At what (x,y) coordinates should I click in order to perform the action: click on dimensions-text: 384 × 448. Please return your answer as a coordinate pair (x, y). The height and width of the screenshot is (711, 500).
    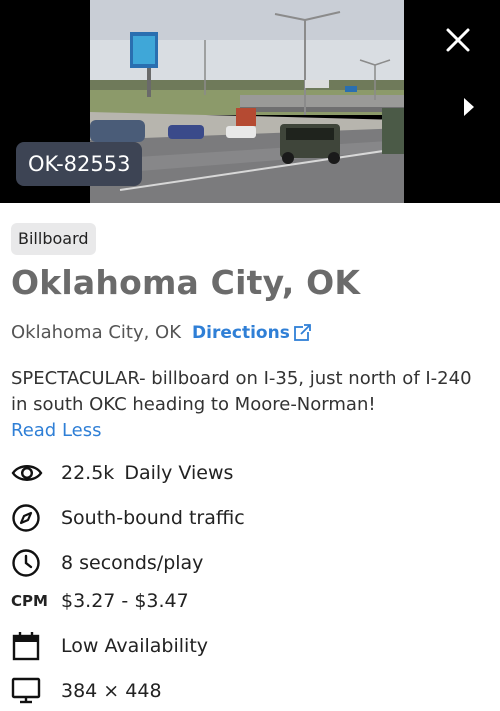
    Looking at the image, I should click on (111, 691).